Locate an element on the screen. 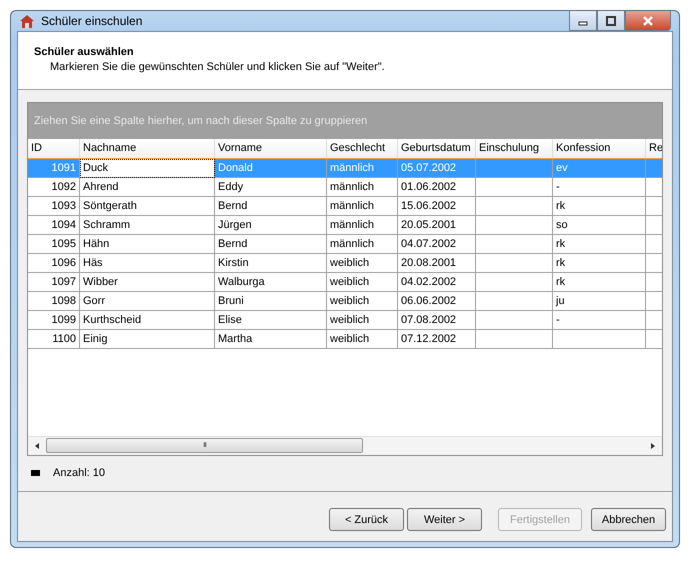 This screenshot has width=697, height=567. column-header: Nachname is located at coordinates (147, 148).